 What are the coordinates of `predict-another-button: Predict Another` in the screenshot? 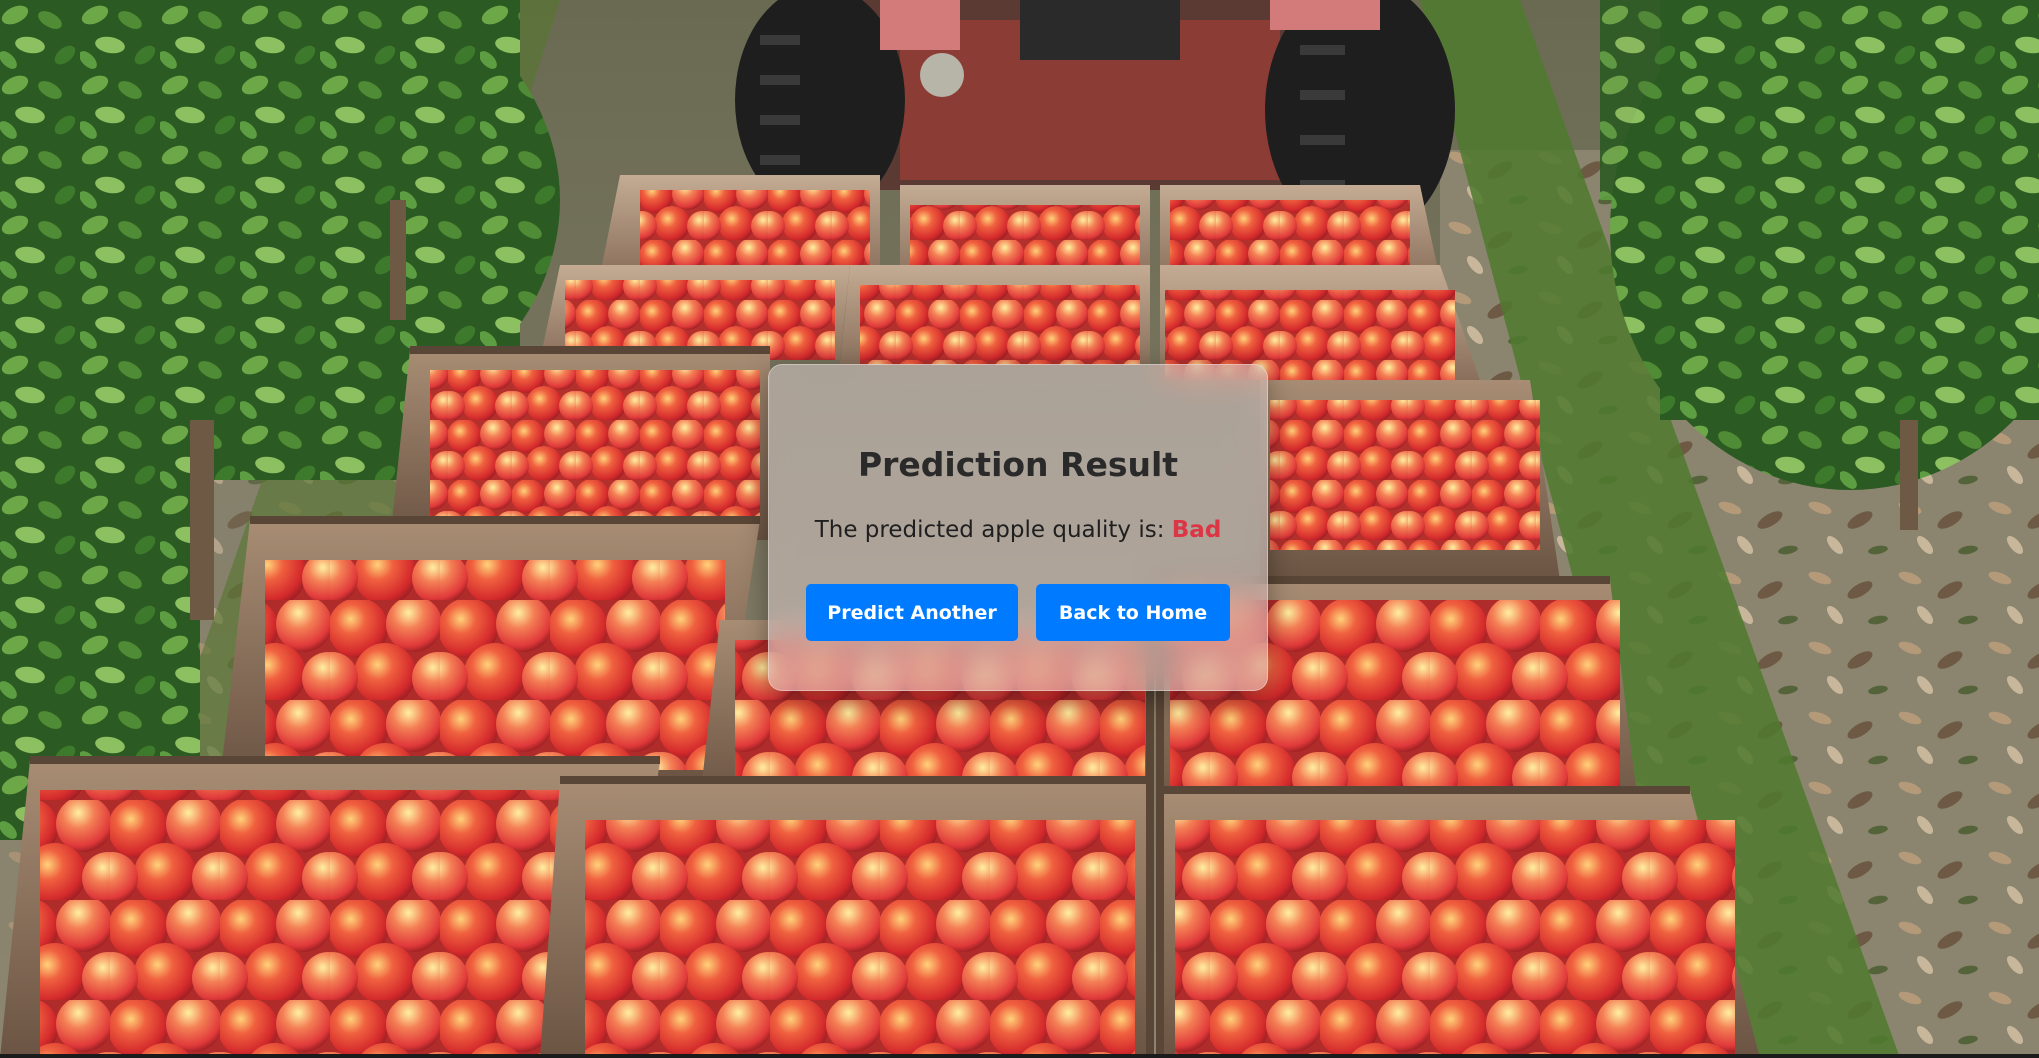 It's located at (912, 612).